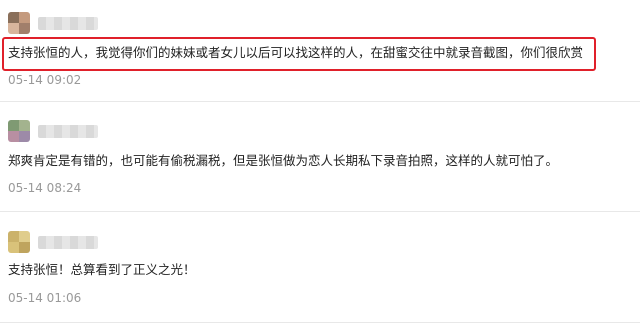 This screenshot has width=640, height=331. What do you see at coordinates (45, 188) in the screenshot?
I see `comment-time: 05-14 08:24` at bounding box center [45, 188].